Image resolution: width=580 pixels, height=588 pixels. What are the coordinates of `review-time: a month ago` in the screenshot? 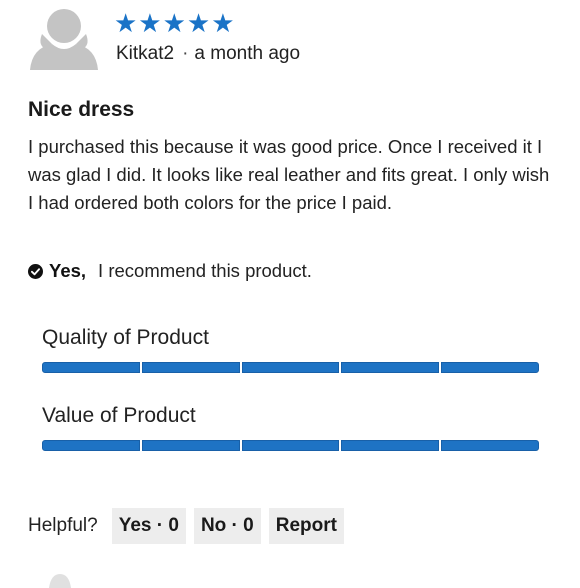 It's located at (247, 53).